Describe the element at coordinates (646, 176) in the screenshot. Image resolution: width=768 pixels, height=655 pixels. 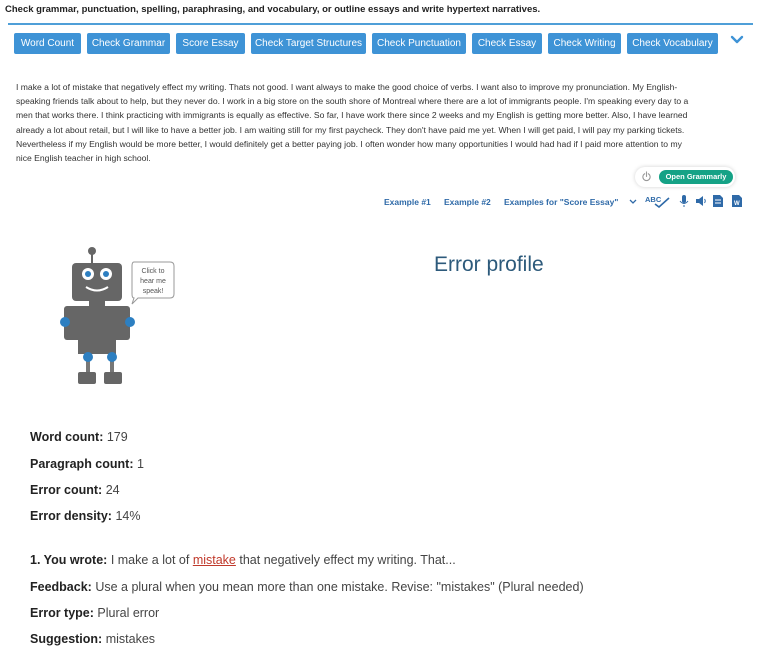
I see `power-icon` at that location.